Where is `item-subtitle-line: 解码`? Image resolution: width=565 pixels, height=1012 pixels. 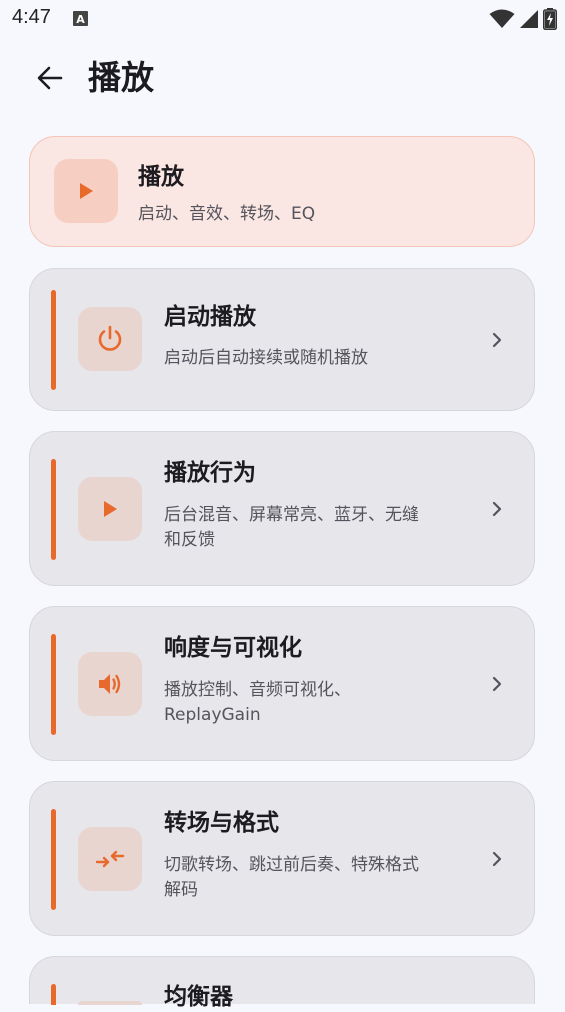
item-subtitle-line: 解码 is located at coordinates (181, 890).